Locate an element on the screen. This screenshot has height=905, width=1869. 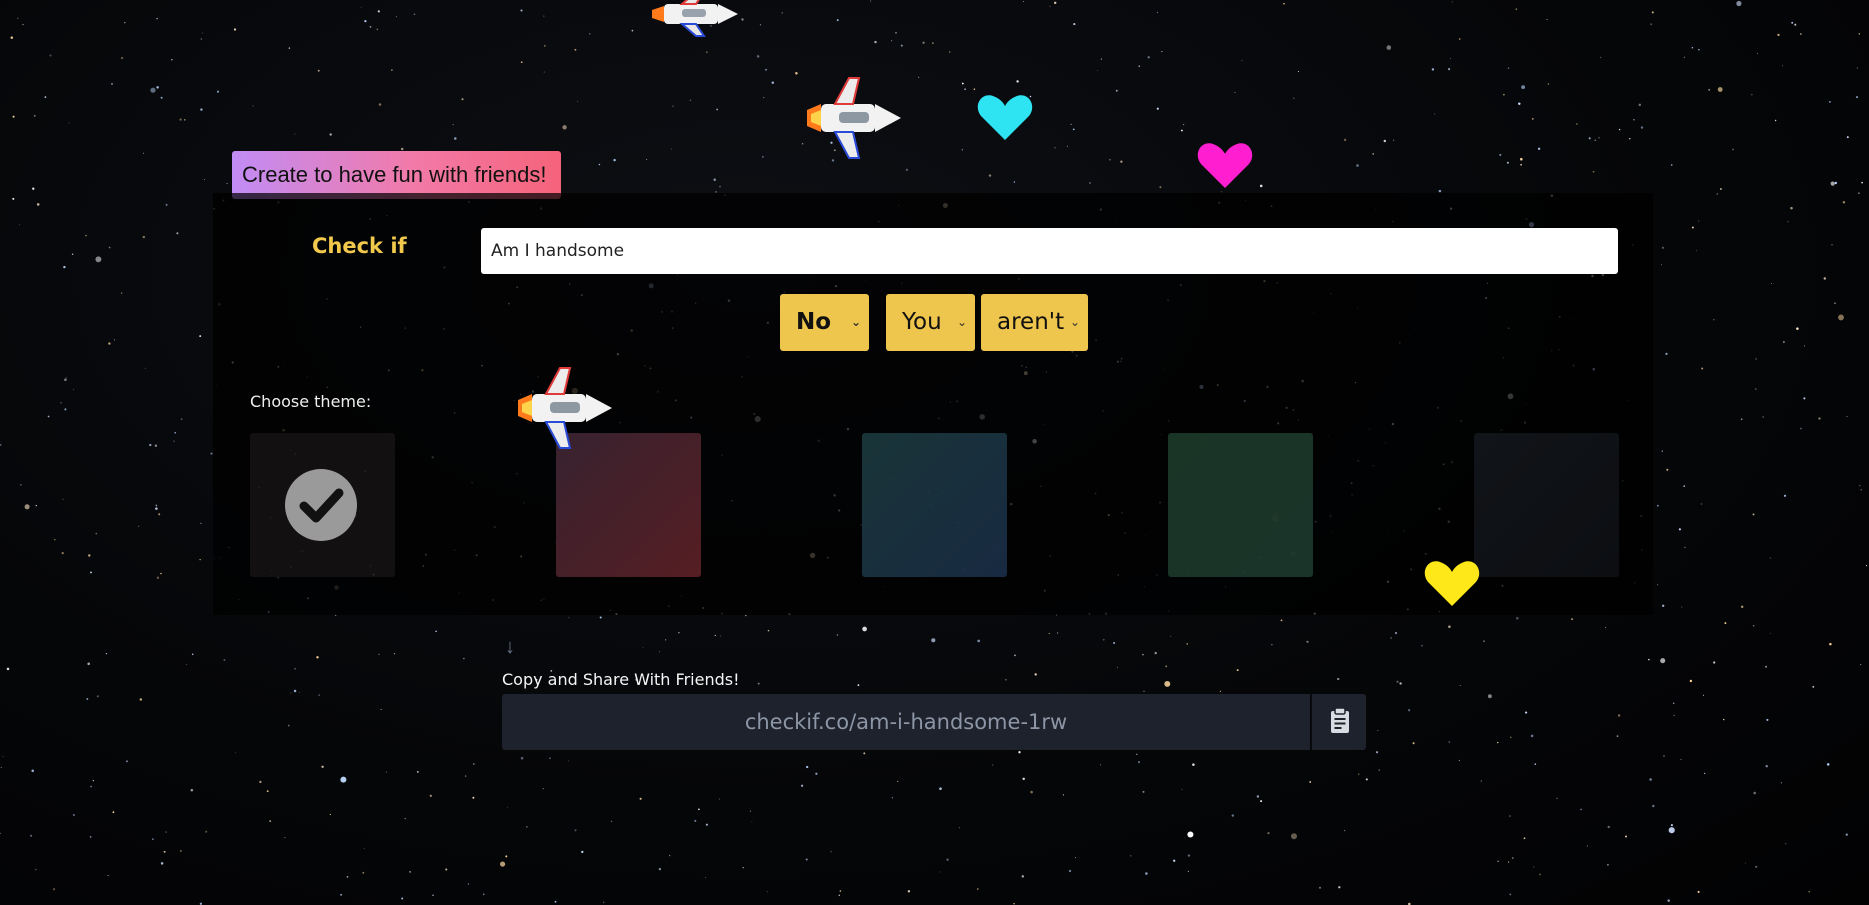
question-input is located at coordinates (1049, 251).